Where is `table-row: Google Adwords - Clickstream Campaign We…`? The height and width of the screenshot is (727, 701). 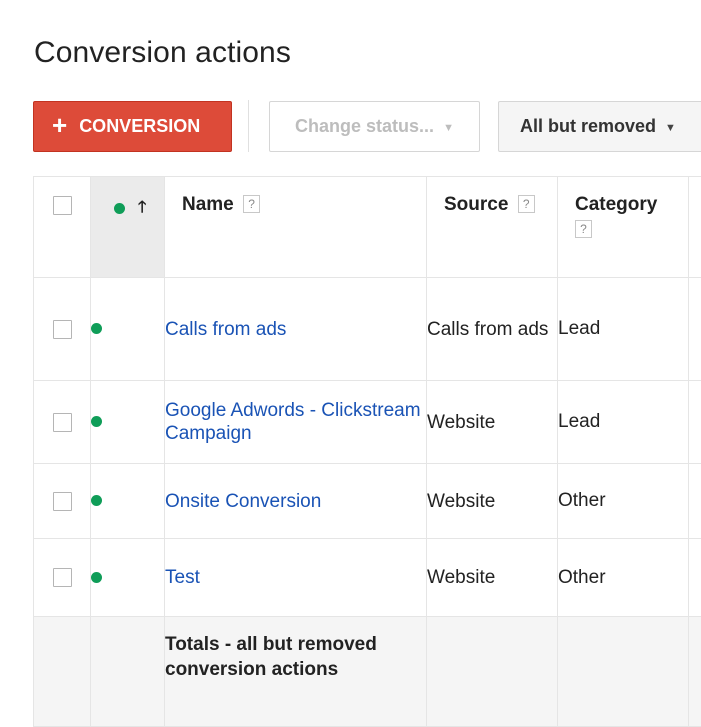 table-row: Google Adwords - Clickstream Campaign We… is located at coordinates (367, 422).